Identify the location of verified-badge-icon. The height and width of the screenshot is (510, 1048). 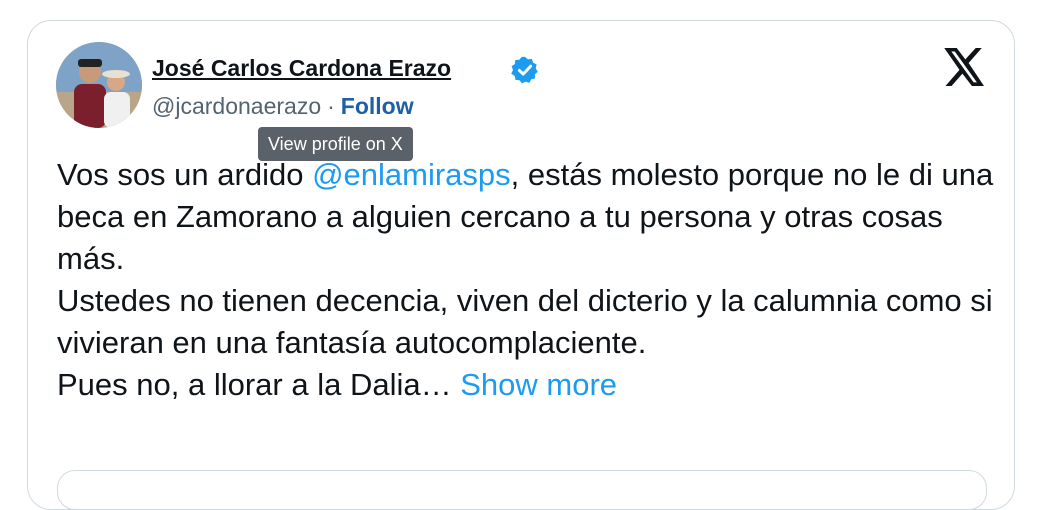
(524, 70).